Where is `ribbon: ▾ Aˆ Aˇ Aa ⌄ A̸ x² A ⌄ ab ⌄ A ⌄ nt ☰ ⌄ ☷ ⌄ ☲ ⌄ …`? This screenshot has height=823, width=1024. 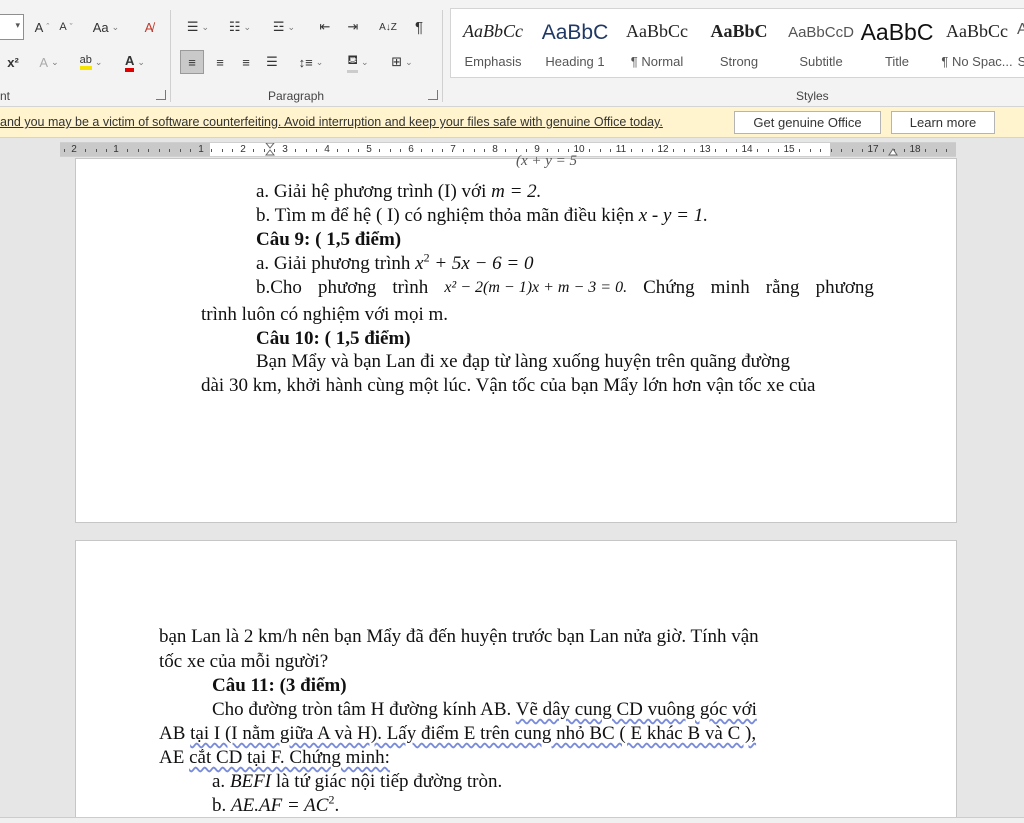
ribbon: ▾ Aˆ Aˇ Aa ⌄ A̸ x² A ⌄ ab ⌄ A ⌄ nt ☰ ⌄ ☷ ⌄ ☲ ⌄ … is located at coordinates (512, 53).